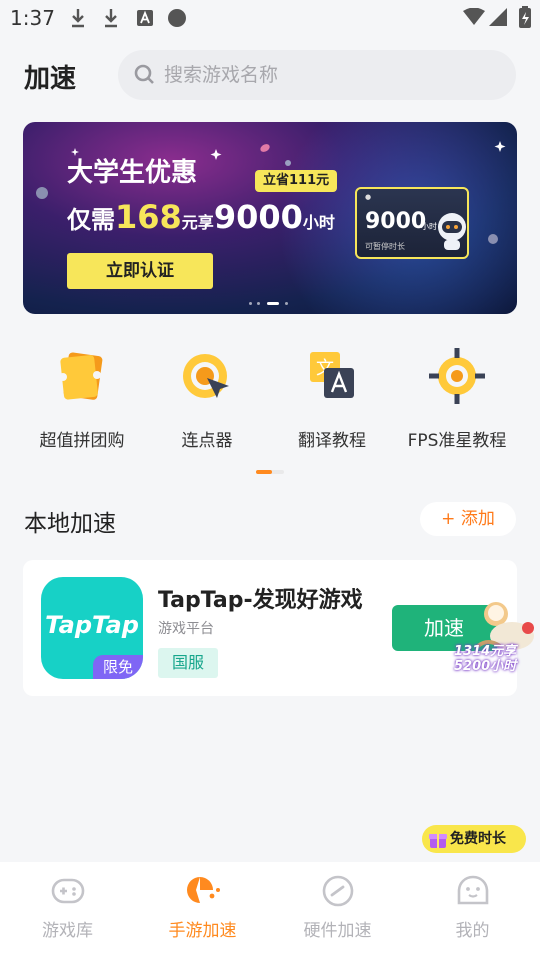 This screenshot has width=540, height=960. I want to click on nav-label: 手游加速, so click(202, 931).